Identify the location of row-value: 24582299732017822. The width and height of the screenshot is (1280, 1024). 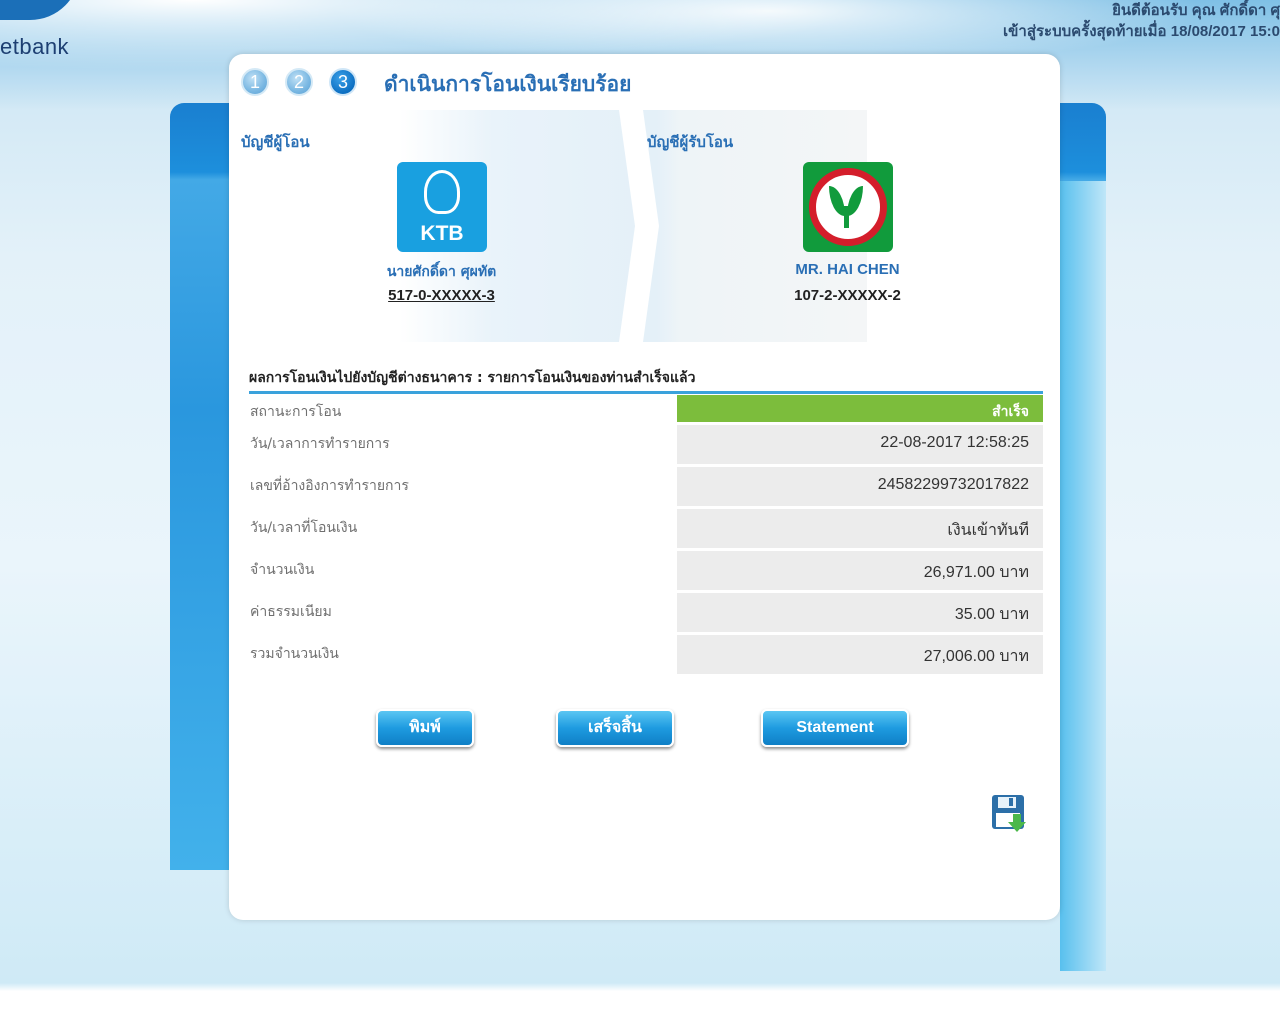
(860, 486).